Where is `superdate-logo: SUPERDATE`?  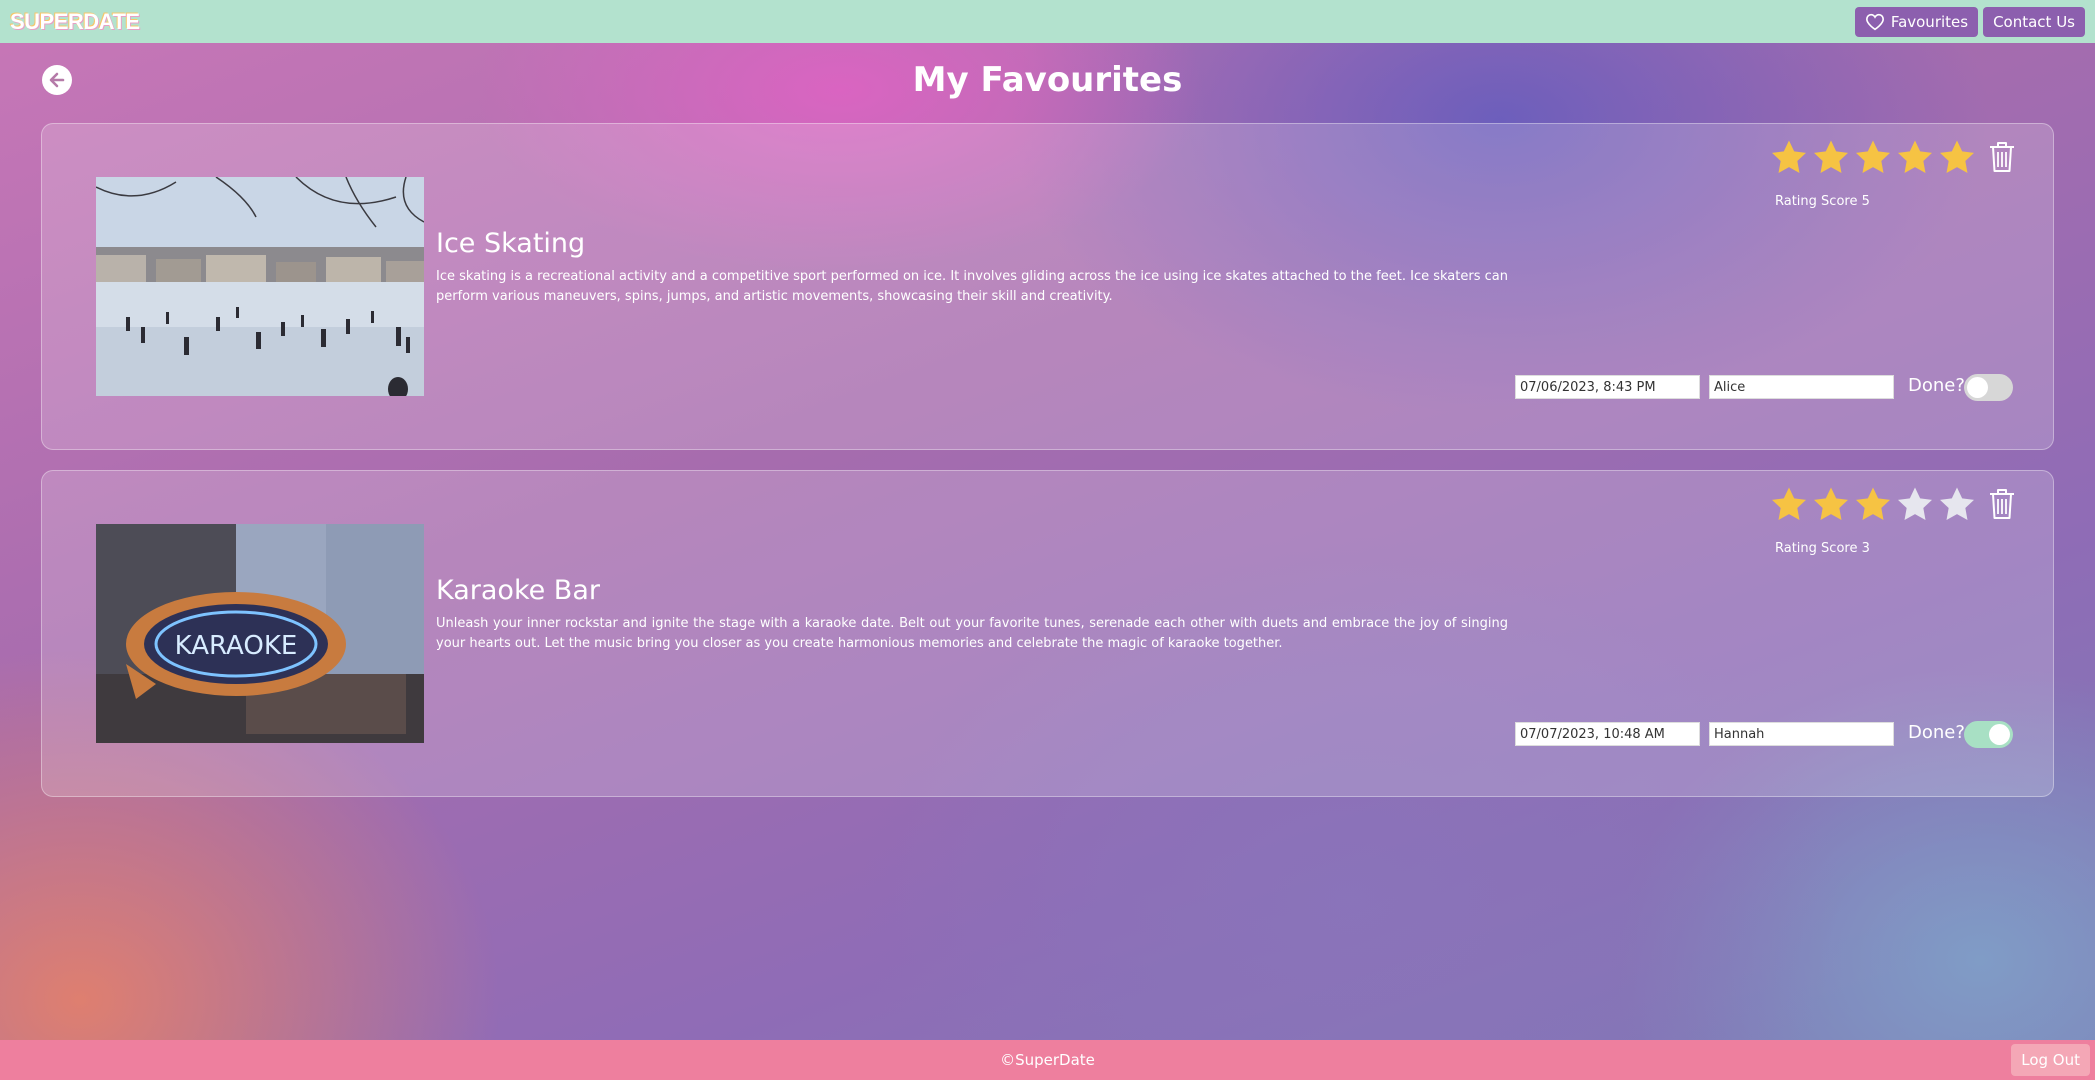
superdate-logo: SUPERDATE is located at coordinates (75, 22).